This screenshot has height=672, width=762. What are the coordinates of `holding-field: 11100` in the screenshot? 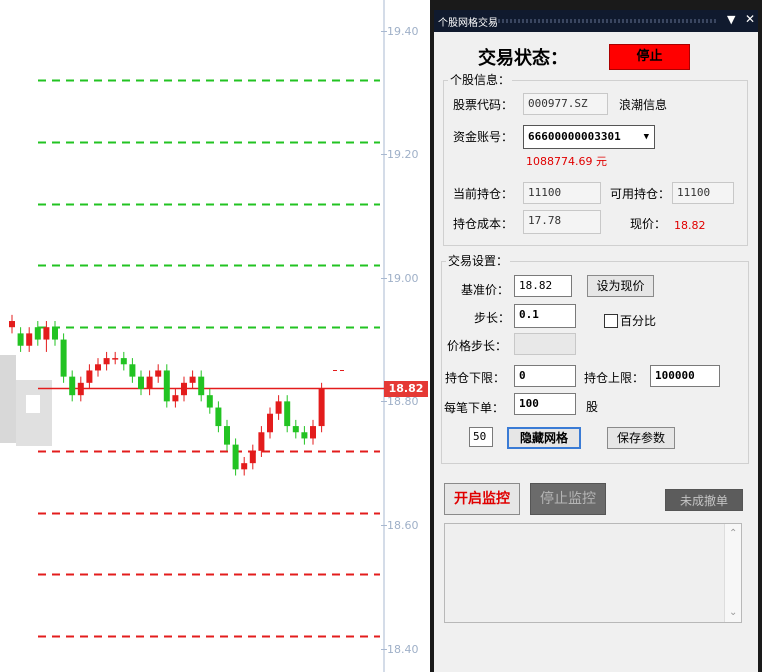 It's located at (562, 193).